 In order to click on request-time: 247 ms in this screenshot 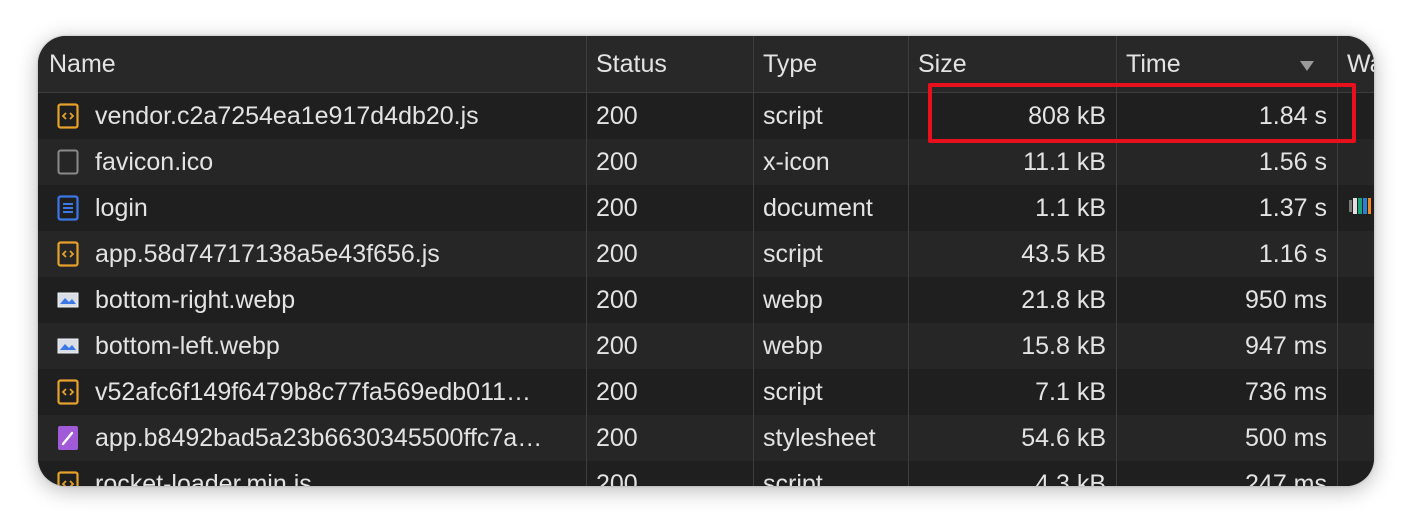, I will do `click(1286, 478)`.